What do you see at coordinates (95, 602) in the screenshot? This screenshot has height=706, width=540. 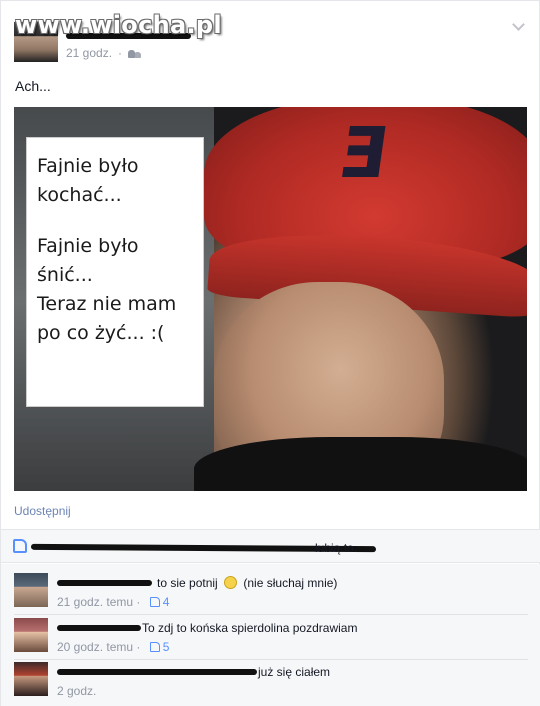 I see `comment-time: 21 godz. temu` at bounding box center [95, 602].